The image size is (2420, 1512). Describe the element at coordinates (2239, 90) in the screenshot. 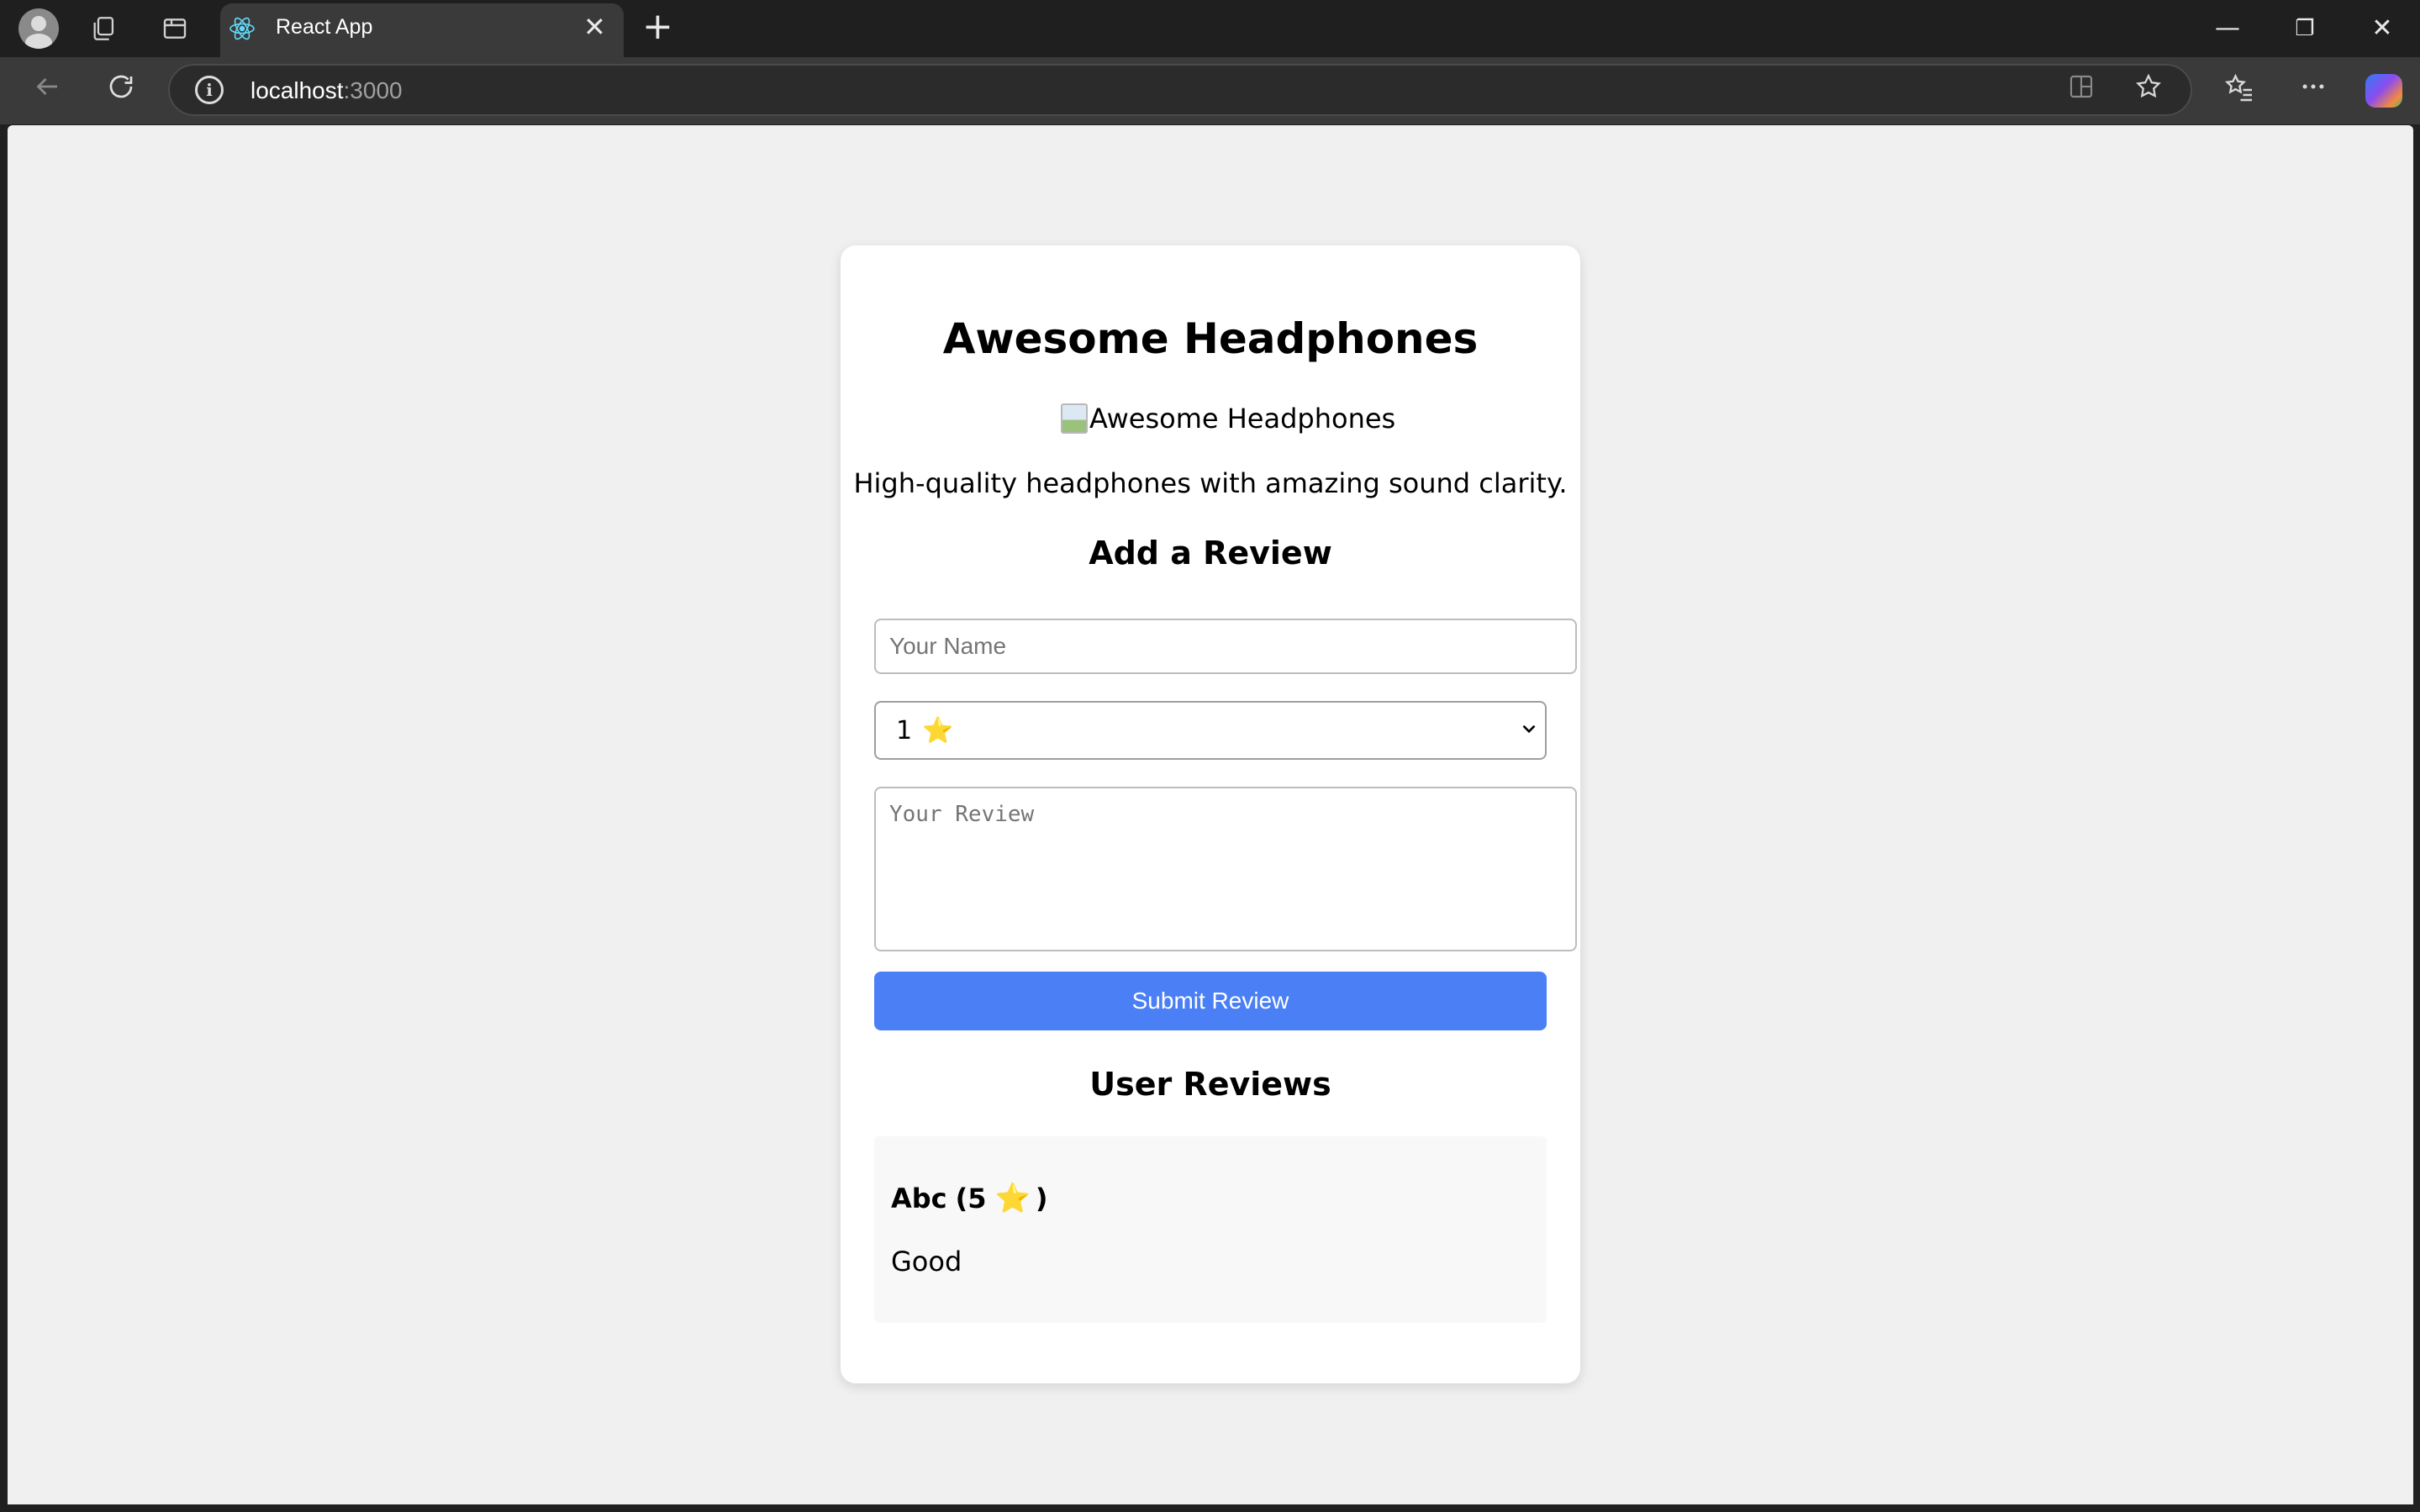

I see `favorites-icon` at that location.